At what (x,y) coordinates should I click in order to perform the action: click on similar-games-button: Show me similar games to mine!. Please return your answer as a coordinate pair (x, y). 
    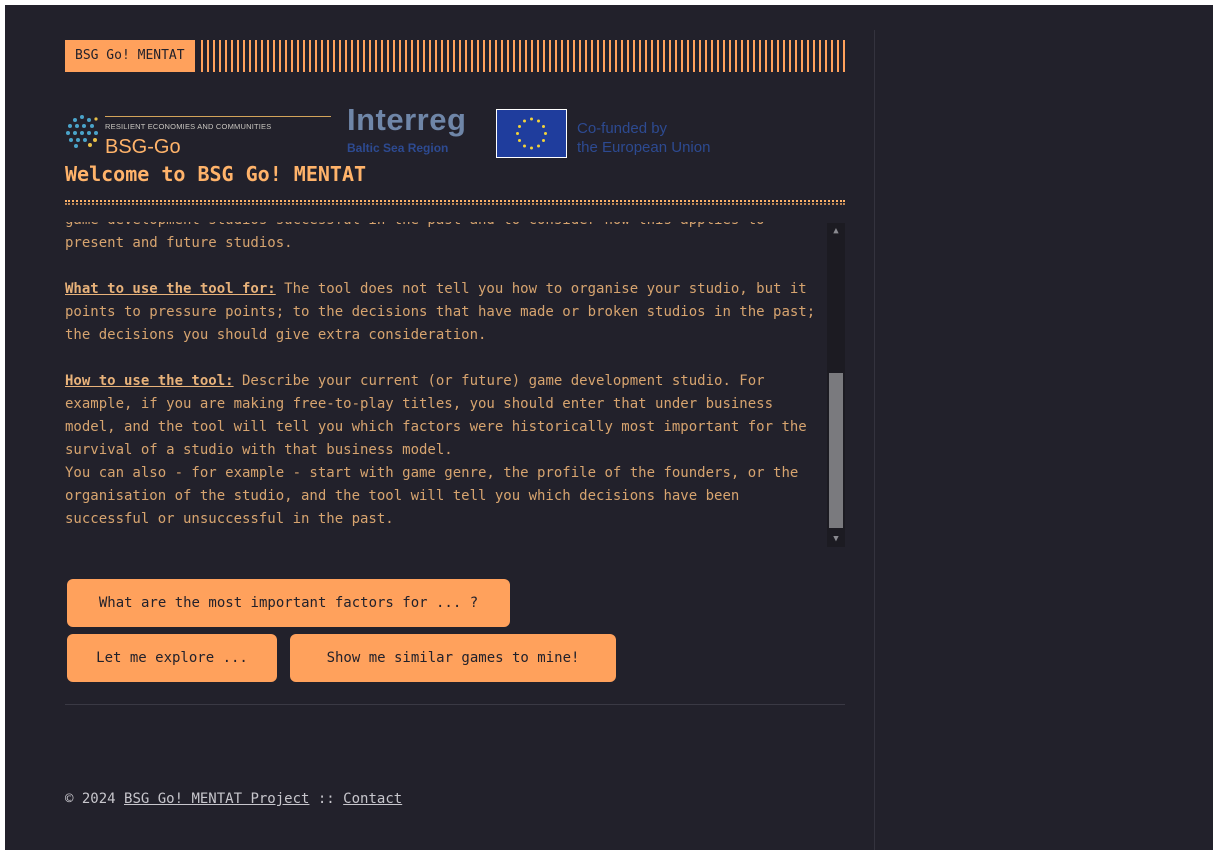
    Looking at the image, I should click on (453, 658).